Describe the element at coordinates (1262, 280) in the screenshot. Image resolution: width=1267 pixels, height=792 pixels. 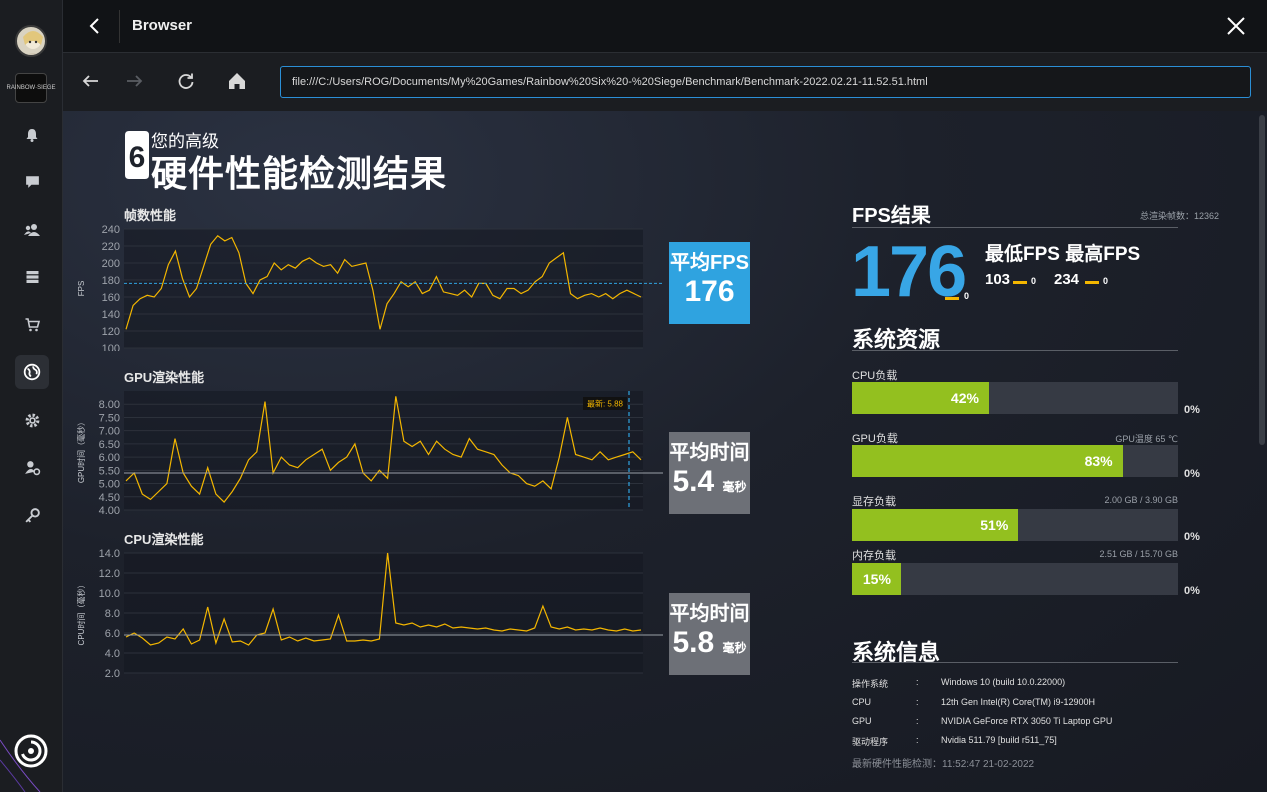
I see `page-scrollbar` at that location.